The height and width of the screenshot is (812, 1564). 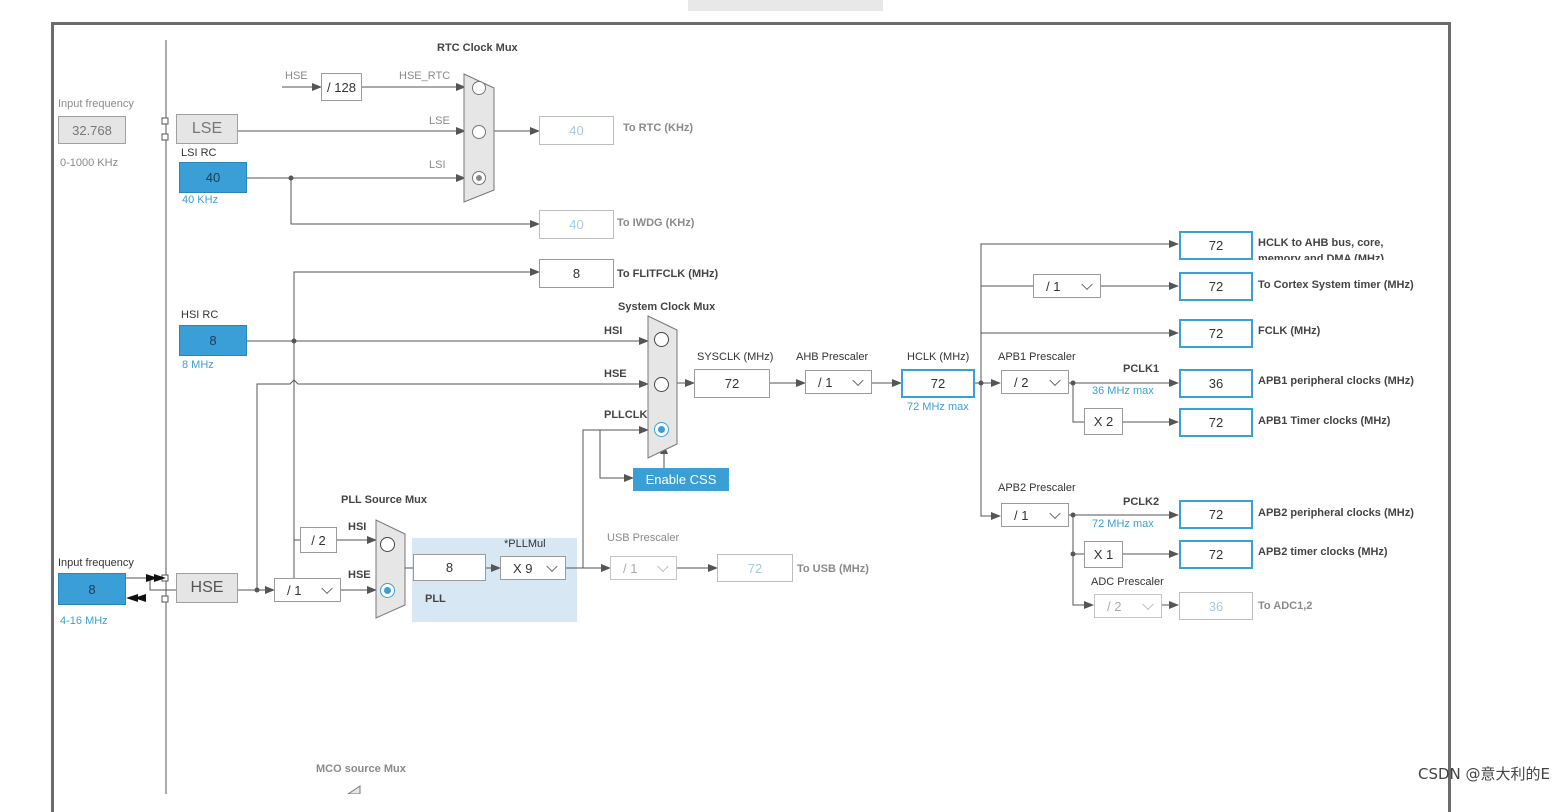 I want to click on ahb-prescaler-value: / 1, so click(x=825, y=382).